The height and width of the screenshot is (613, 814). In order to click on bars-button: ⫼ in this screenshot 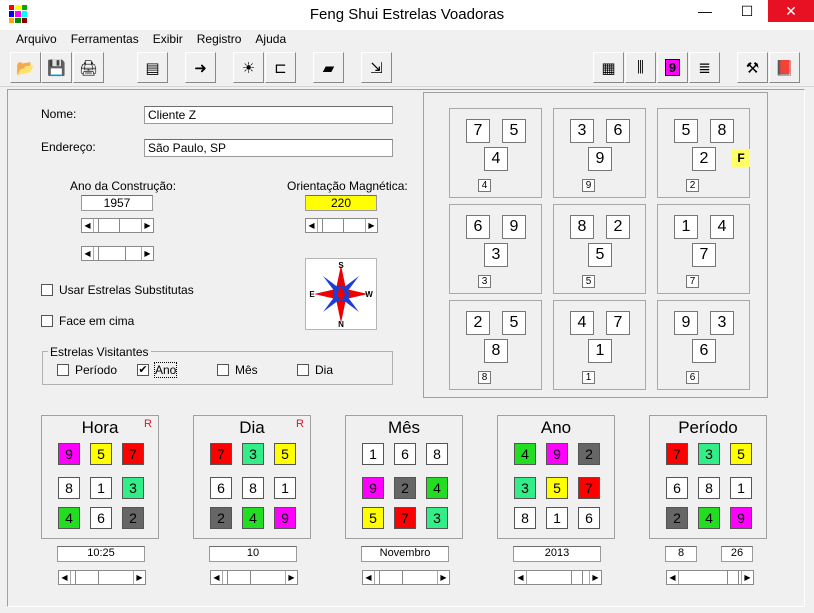, I will do `click(640, 67)`.